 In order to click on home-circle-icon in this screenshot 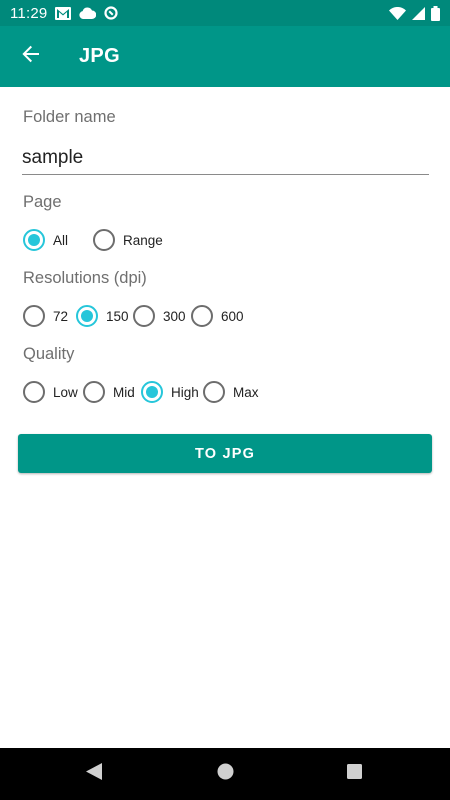, I will do `click(225, 774)`.